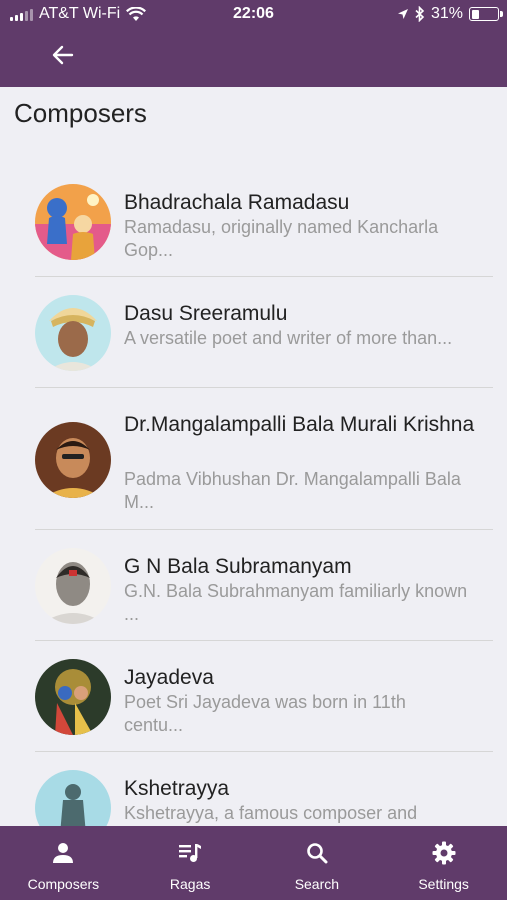 This screenshot has width=507, height=900. I want to click on top-bar: AT&T Wi-Fi 22:06 31%, so click(253, 43).